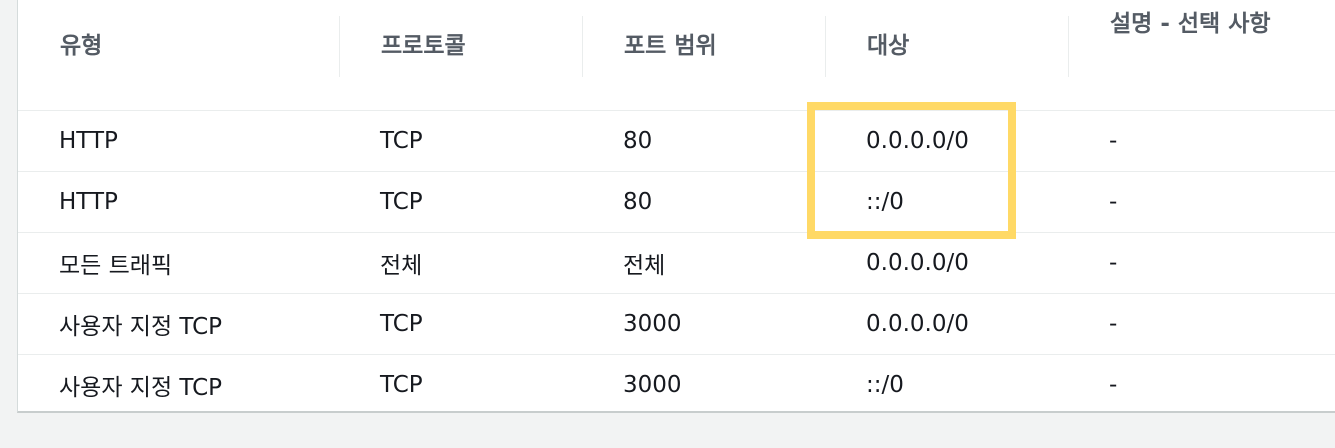  I want to click on table-row: HTTP TCP 80 ::/0 -, so click(676, 202).